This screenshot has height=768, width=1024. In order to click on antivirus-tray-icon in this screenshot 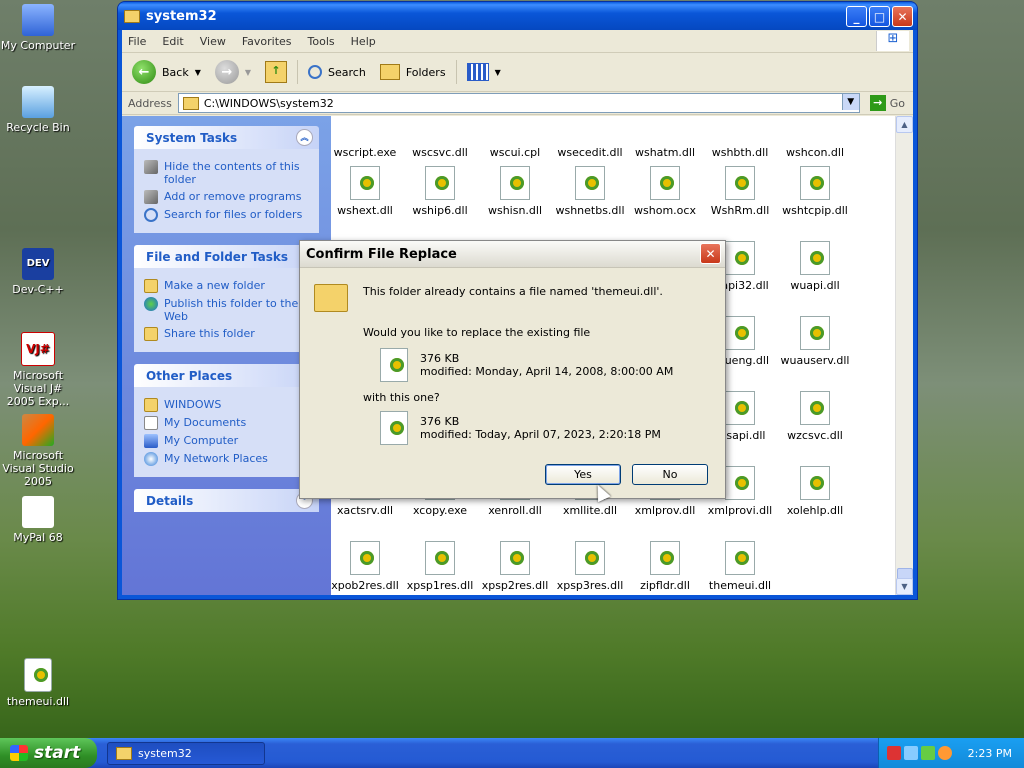, I will do `click(894, 753)`.